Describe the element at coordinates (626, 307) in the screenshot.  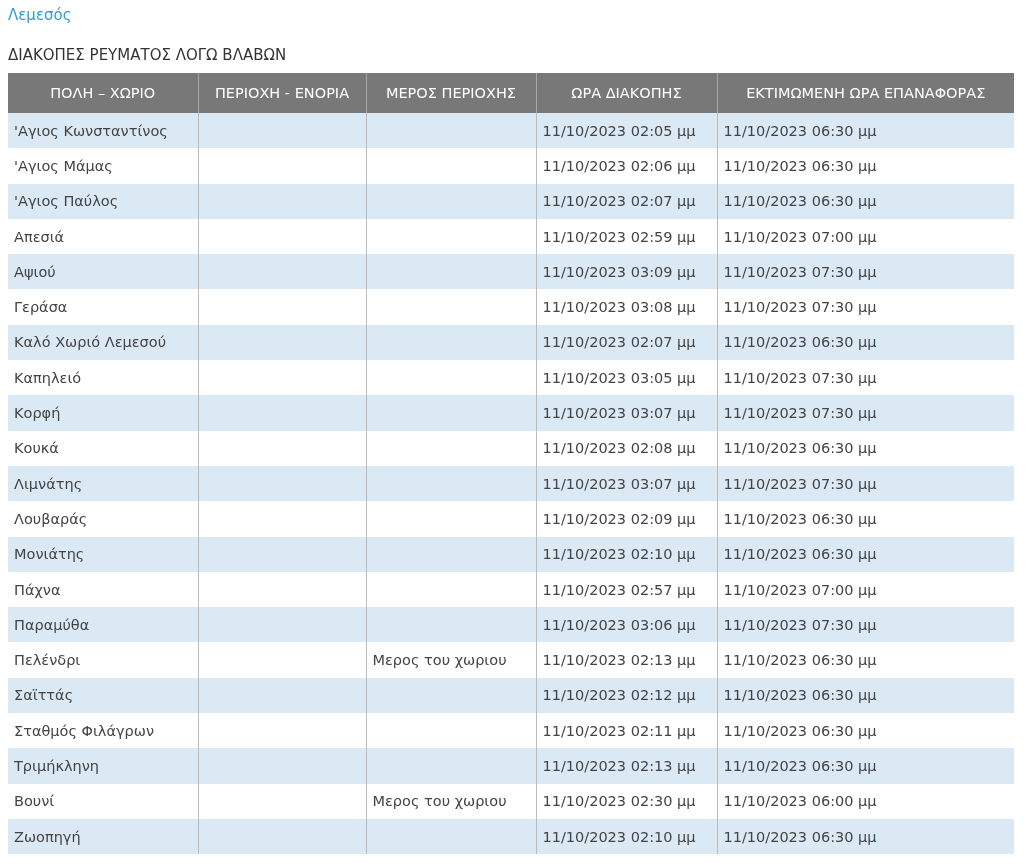
I see `table-cell: 11/10/2023 03:08 μμ` at that location.